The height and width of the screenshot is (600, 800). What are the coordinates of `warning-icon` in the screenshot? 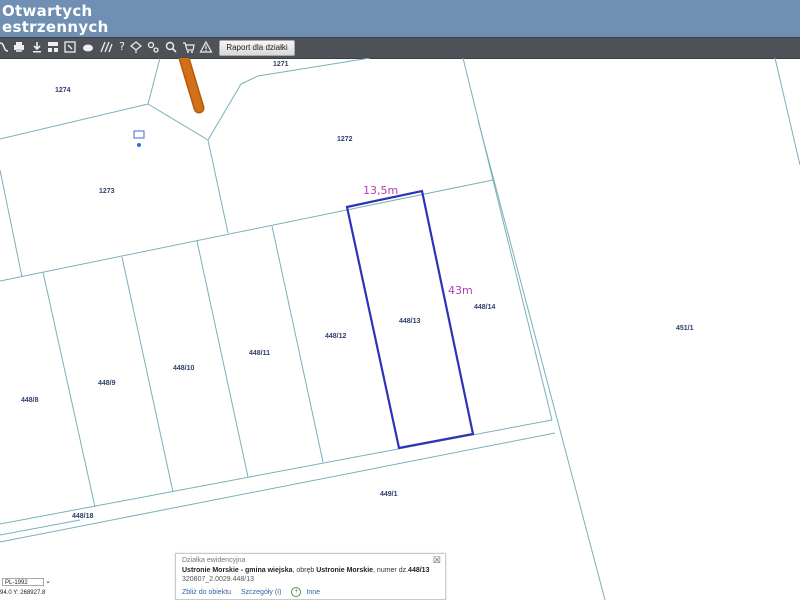 It's located at (206, 47).